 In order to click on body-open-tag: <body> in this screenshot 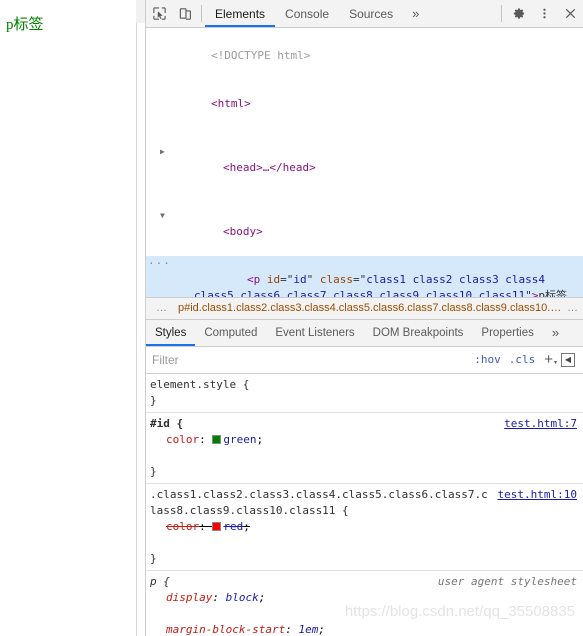, I will do `click(242, 231)`.